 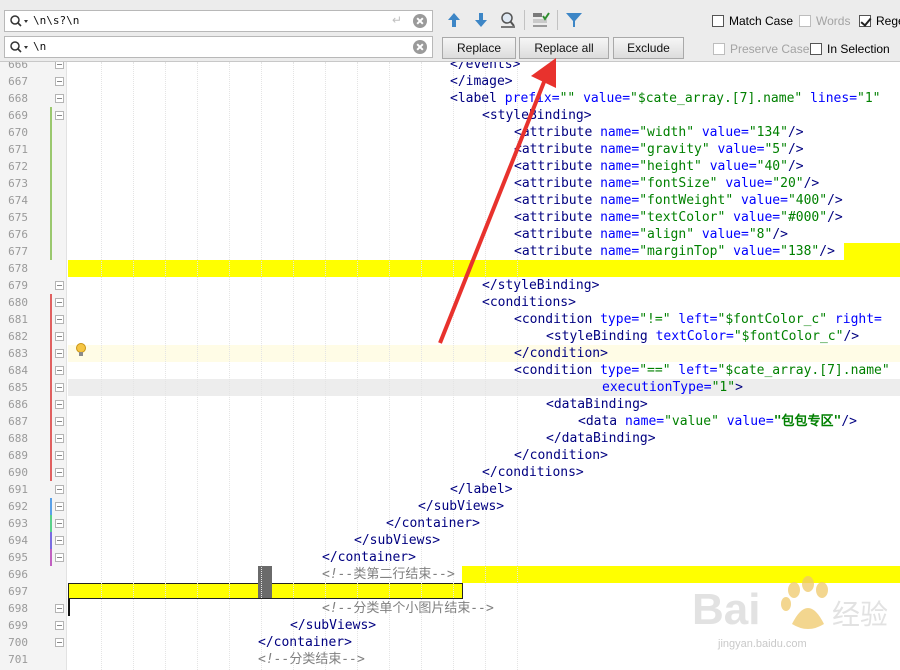 I want to click on preserve-case-checkbox: Preserve Case, so click(x=761, y=49).